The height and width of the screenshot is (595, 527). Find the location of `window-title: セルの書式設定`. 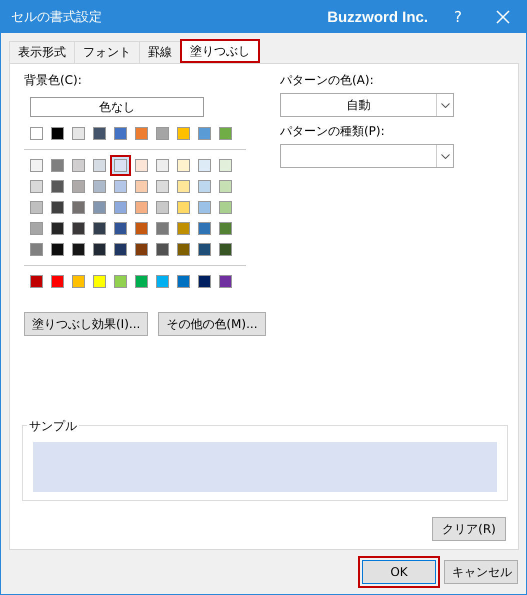

window-title: セルの書式設定 is located at coordinates (57, 17).